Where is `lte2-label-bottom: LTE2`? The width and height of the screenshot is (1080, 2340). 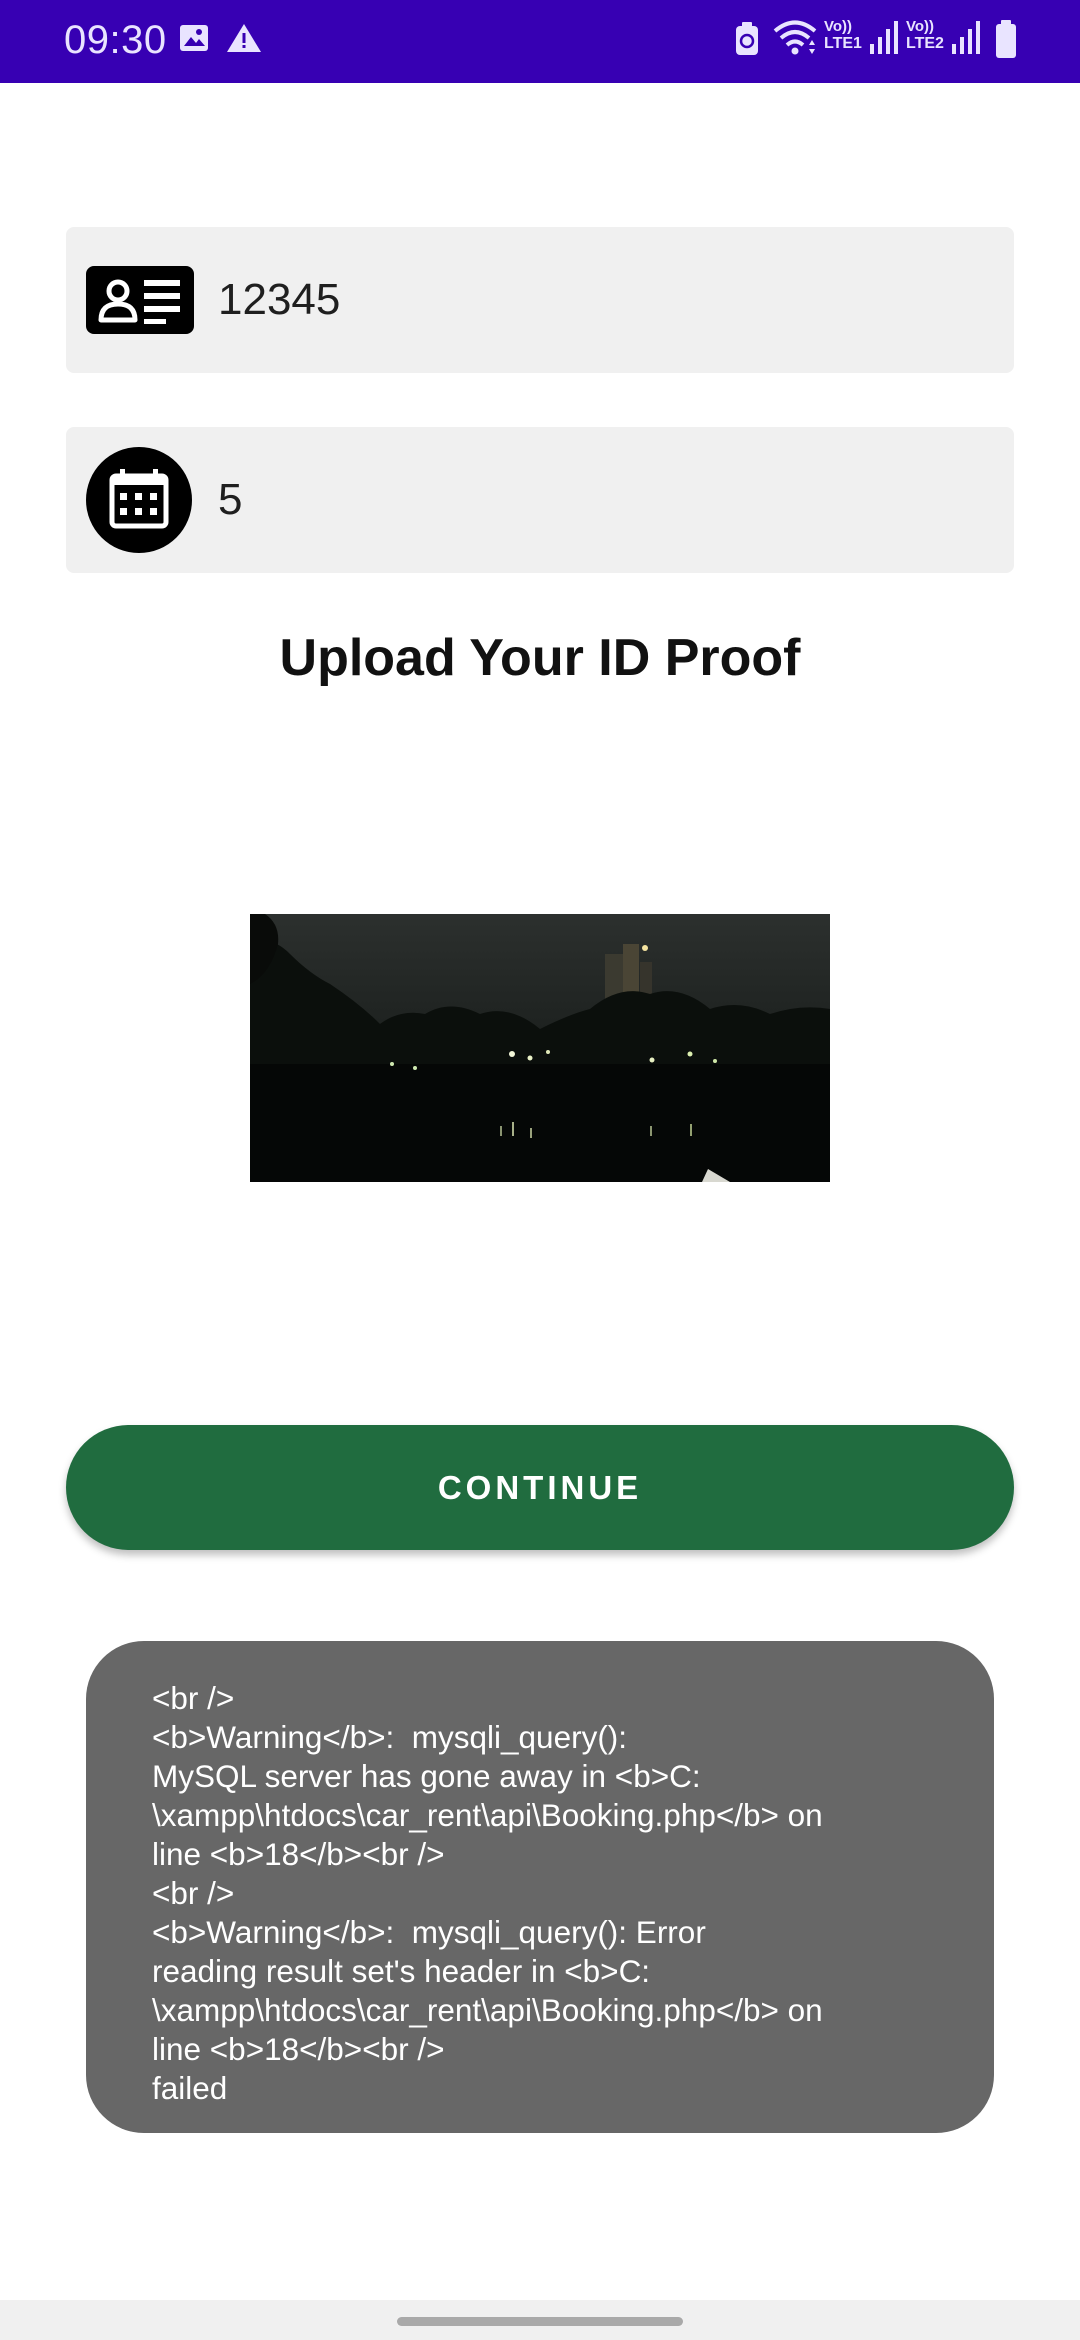 lte2-label-bottom: LTE2 is located at coordinates (925, 43).